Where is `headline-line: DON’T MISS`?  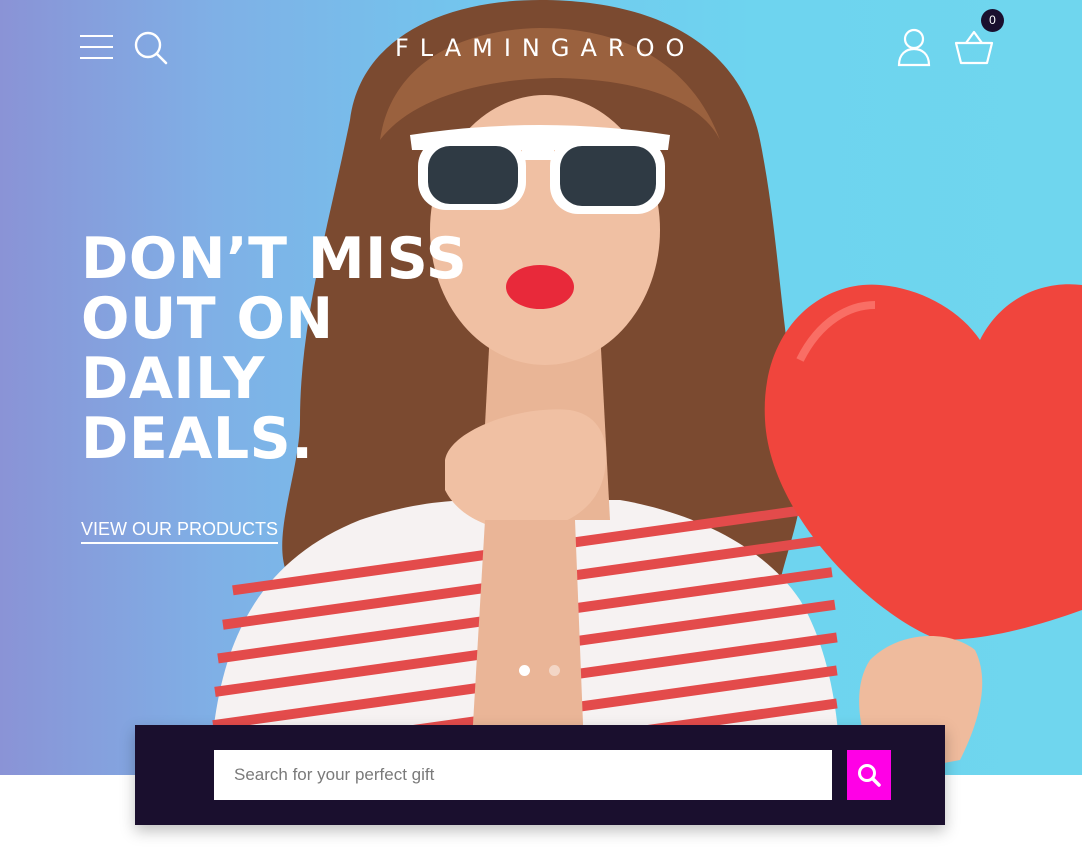
headline-line: DON’T MISS is located at coordinates (274, 259).